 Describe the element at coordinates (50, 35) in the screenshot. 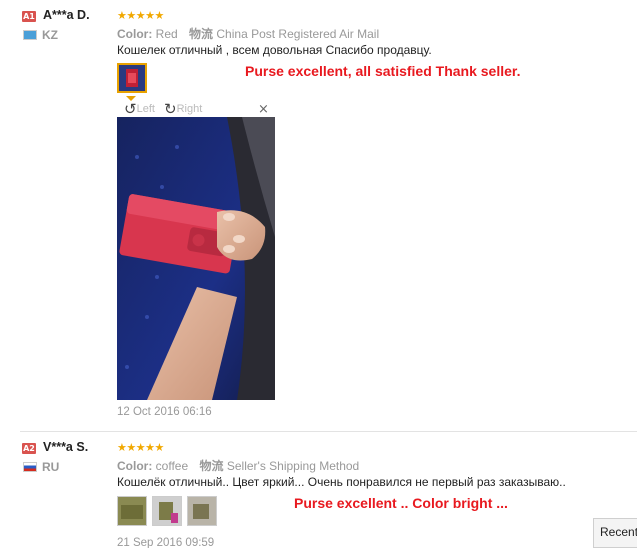

I see `country-code: KZ` at that location.